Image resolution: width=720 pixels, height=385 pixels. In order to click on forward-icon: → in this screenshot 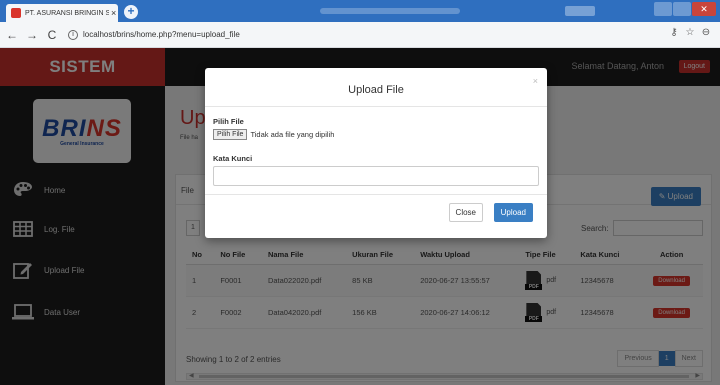, I will do `click(32, 35)`.